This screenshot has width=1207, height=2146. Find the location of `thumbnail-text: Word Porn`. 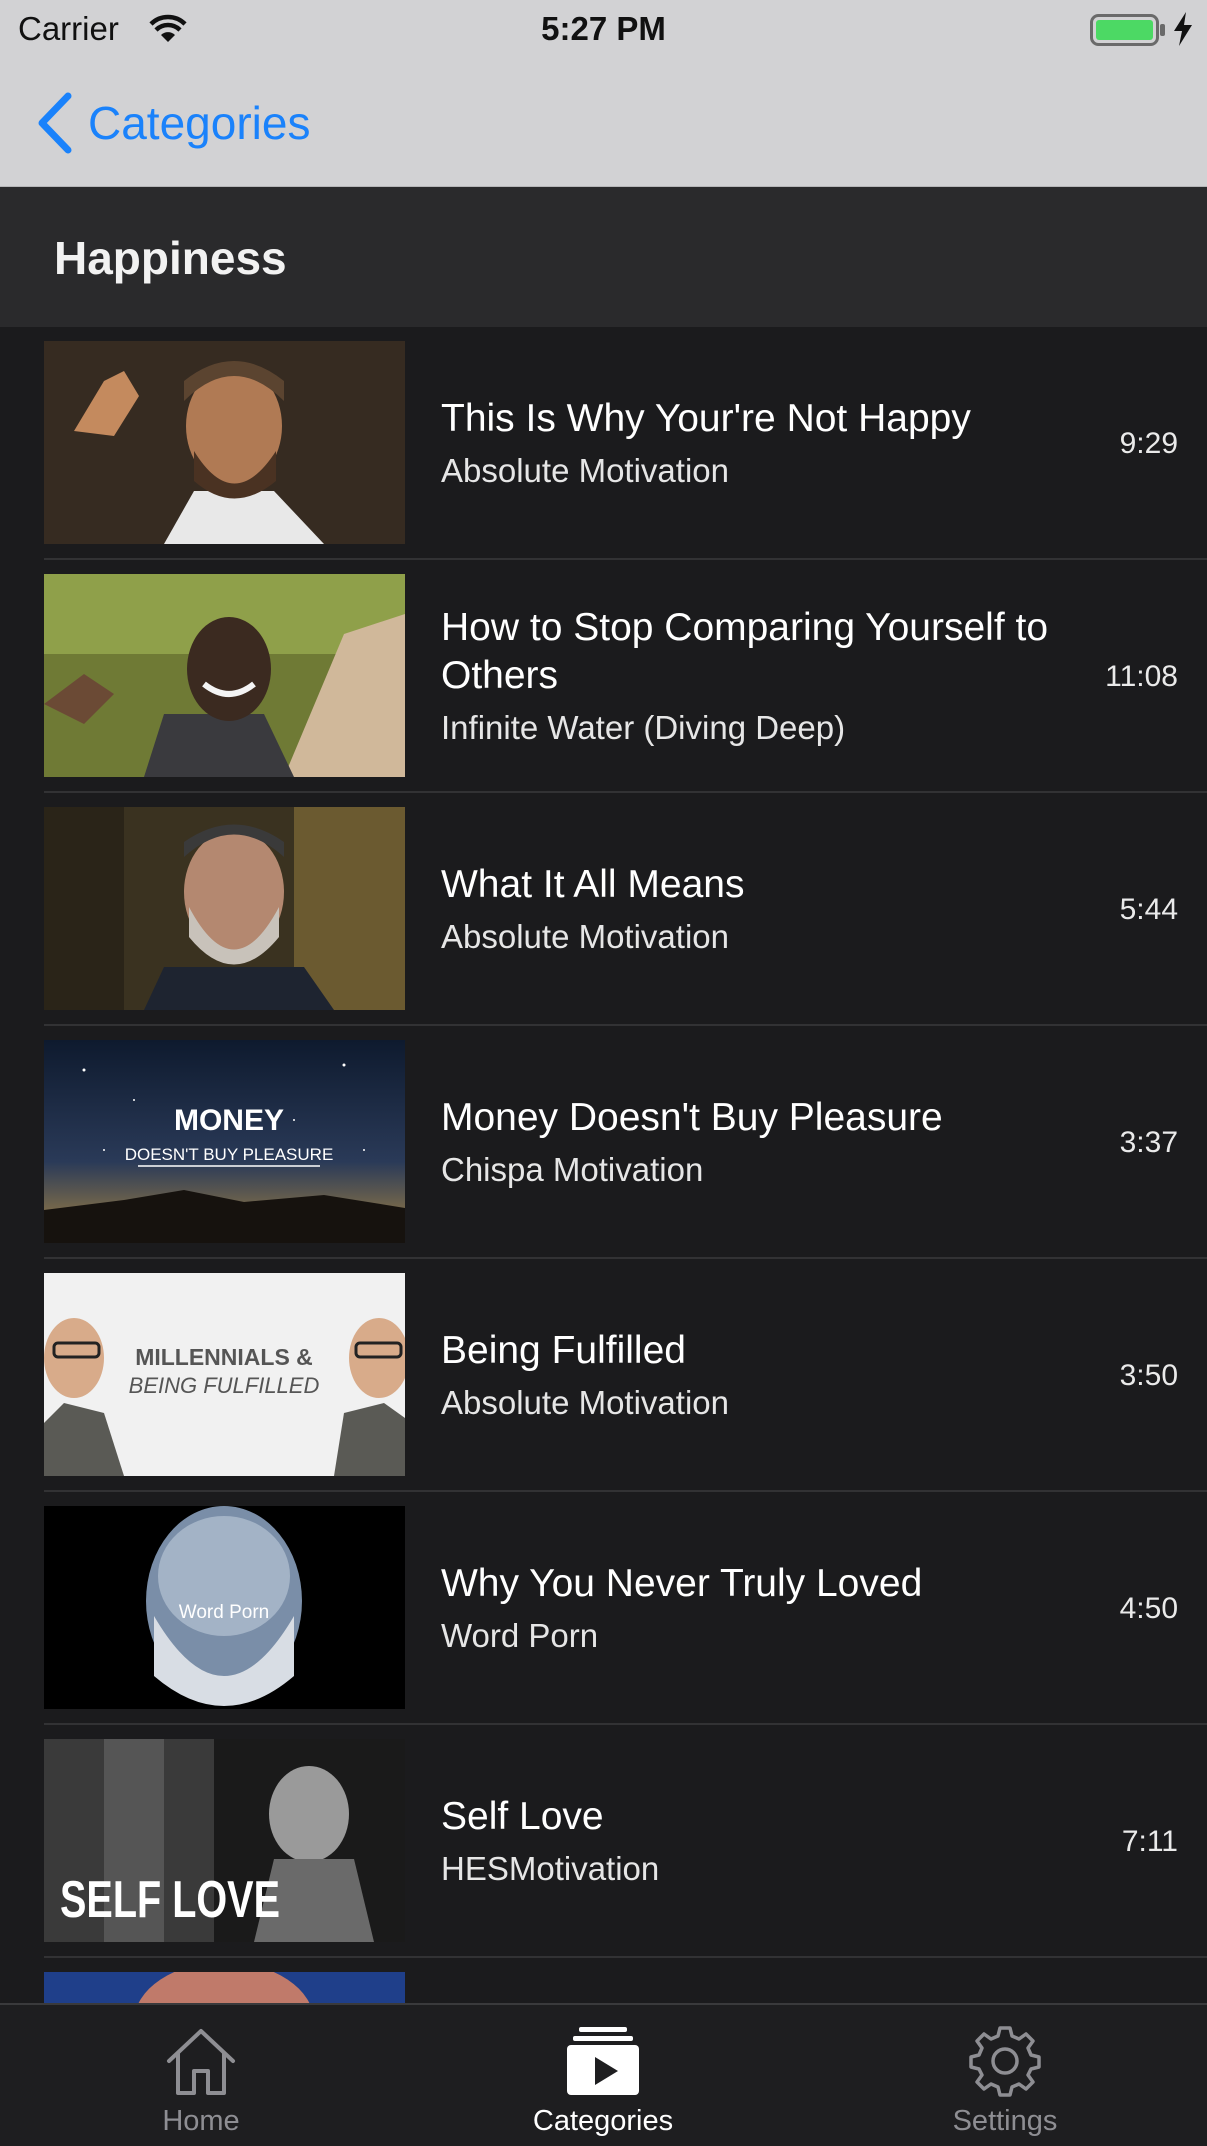

thumbnail-text: Word Porn is located at coordinates (224, 1612).